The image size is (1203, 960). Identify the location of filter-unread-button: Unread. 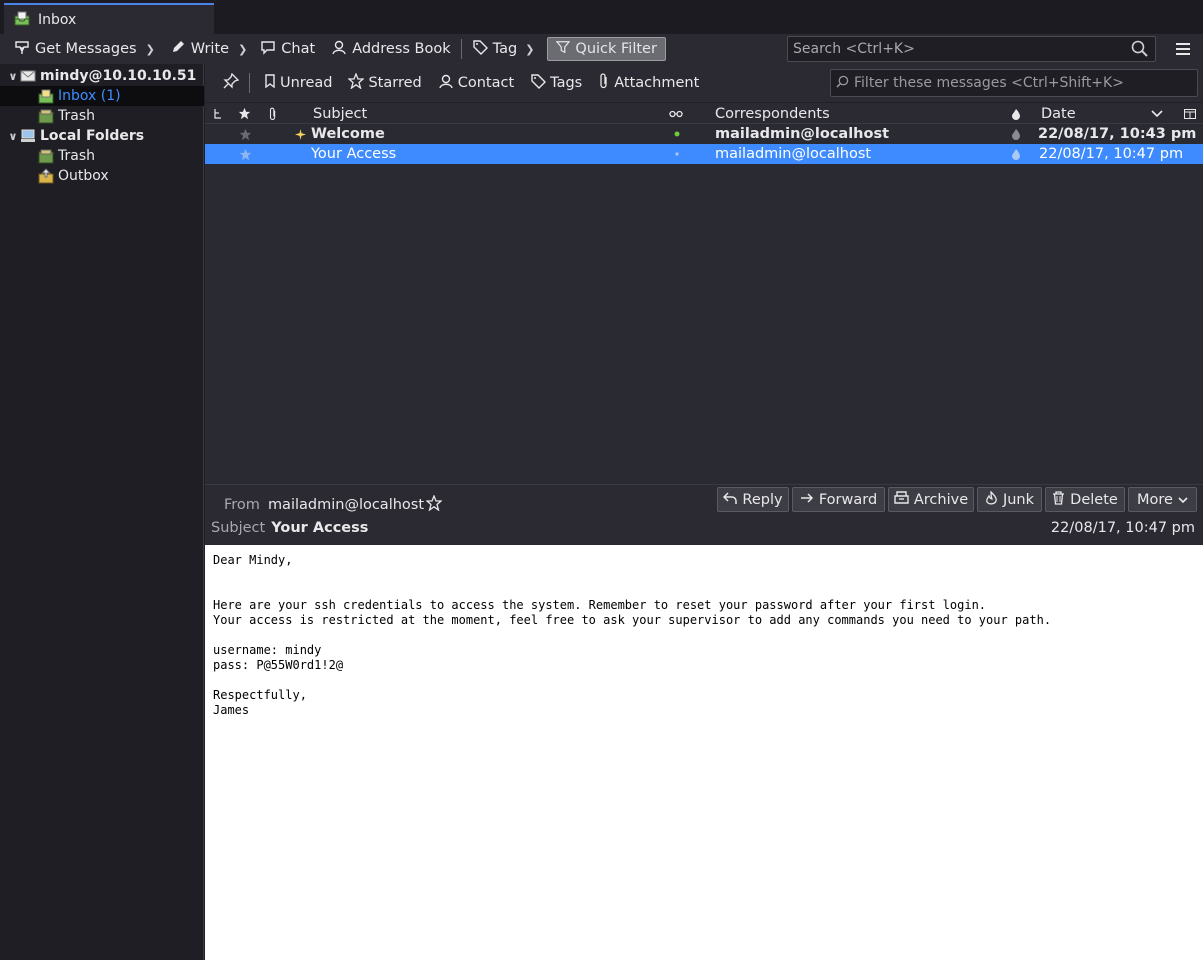
(298, 83).